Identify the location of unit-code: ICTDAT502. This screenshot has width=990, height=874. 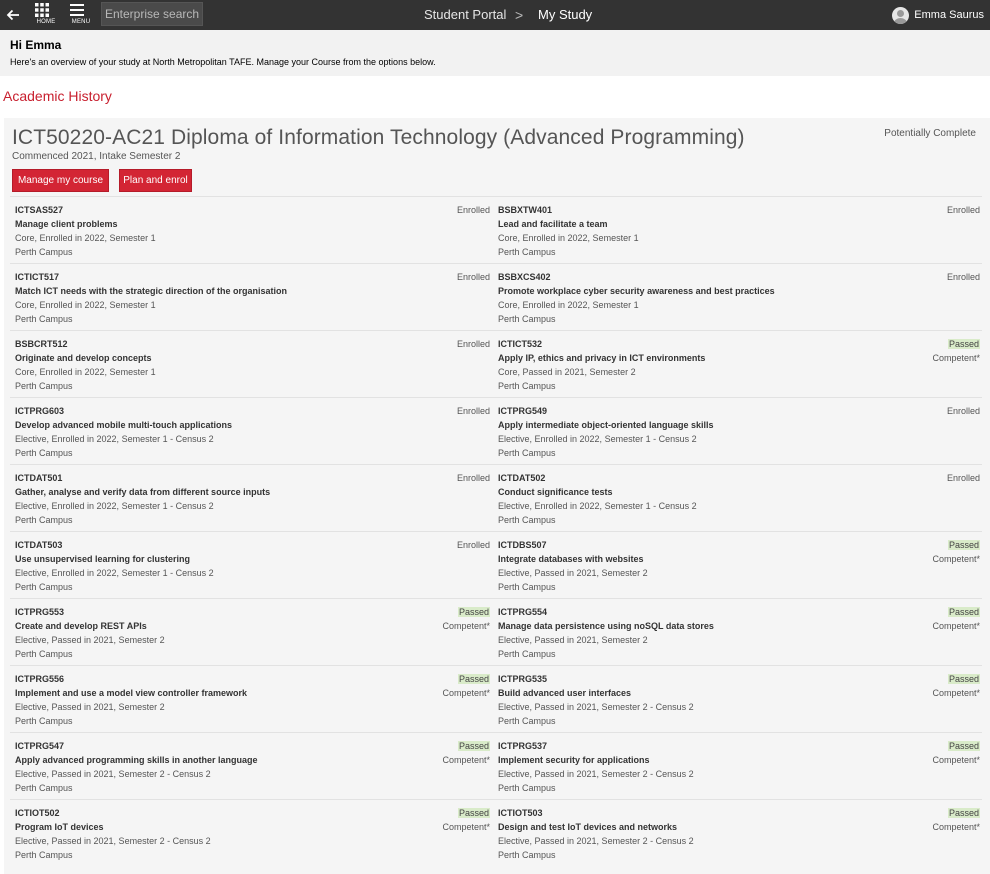
(522, 478).